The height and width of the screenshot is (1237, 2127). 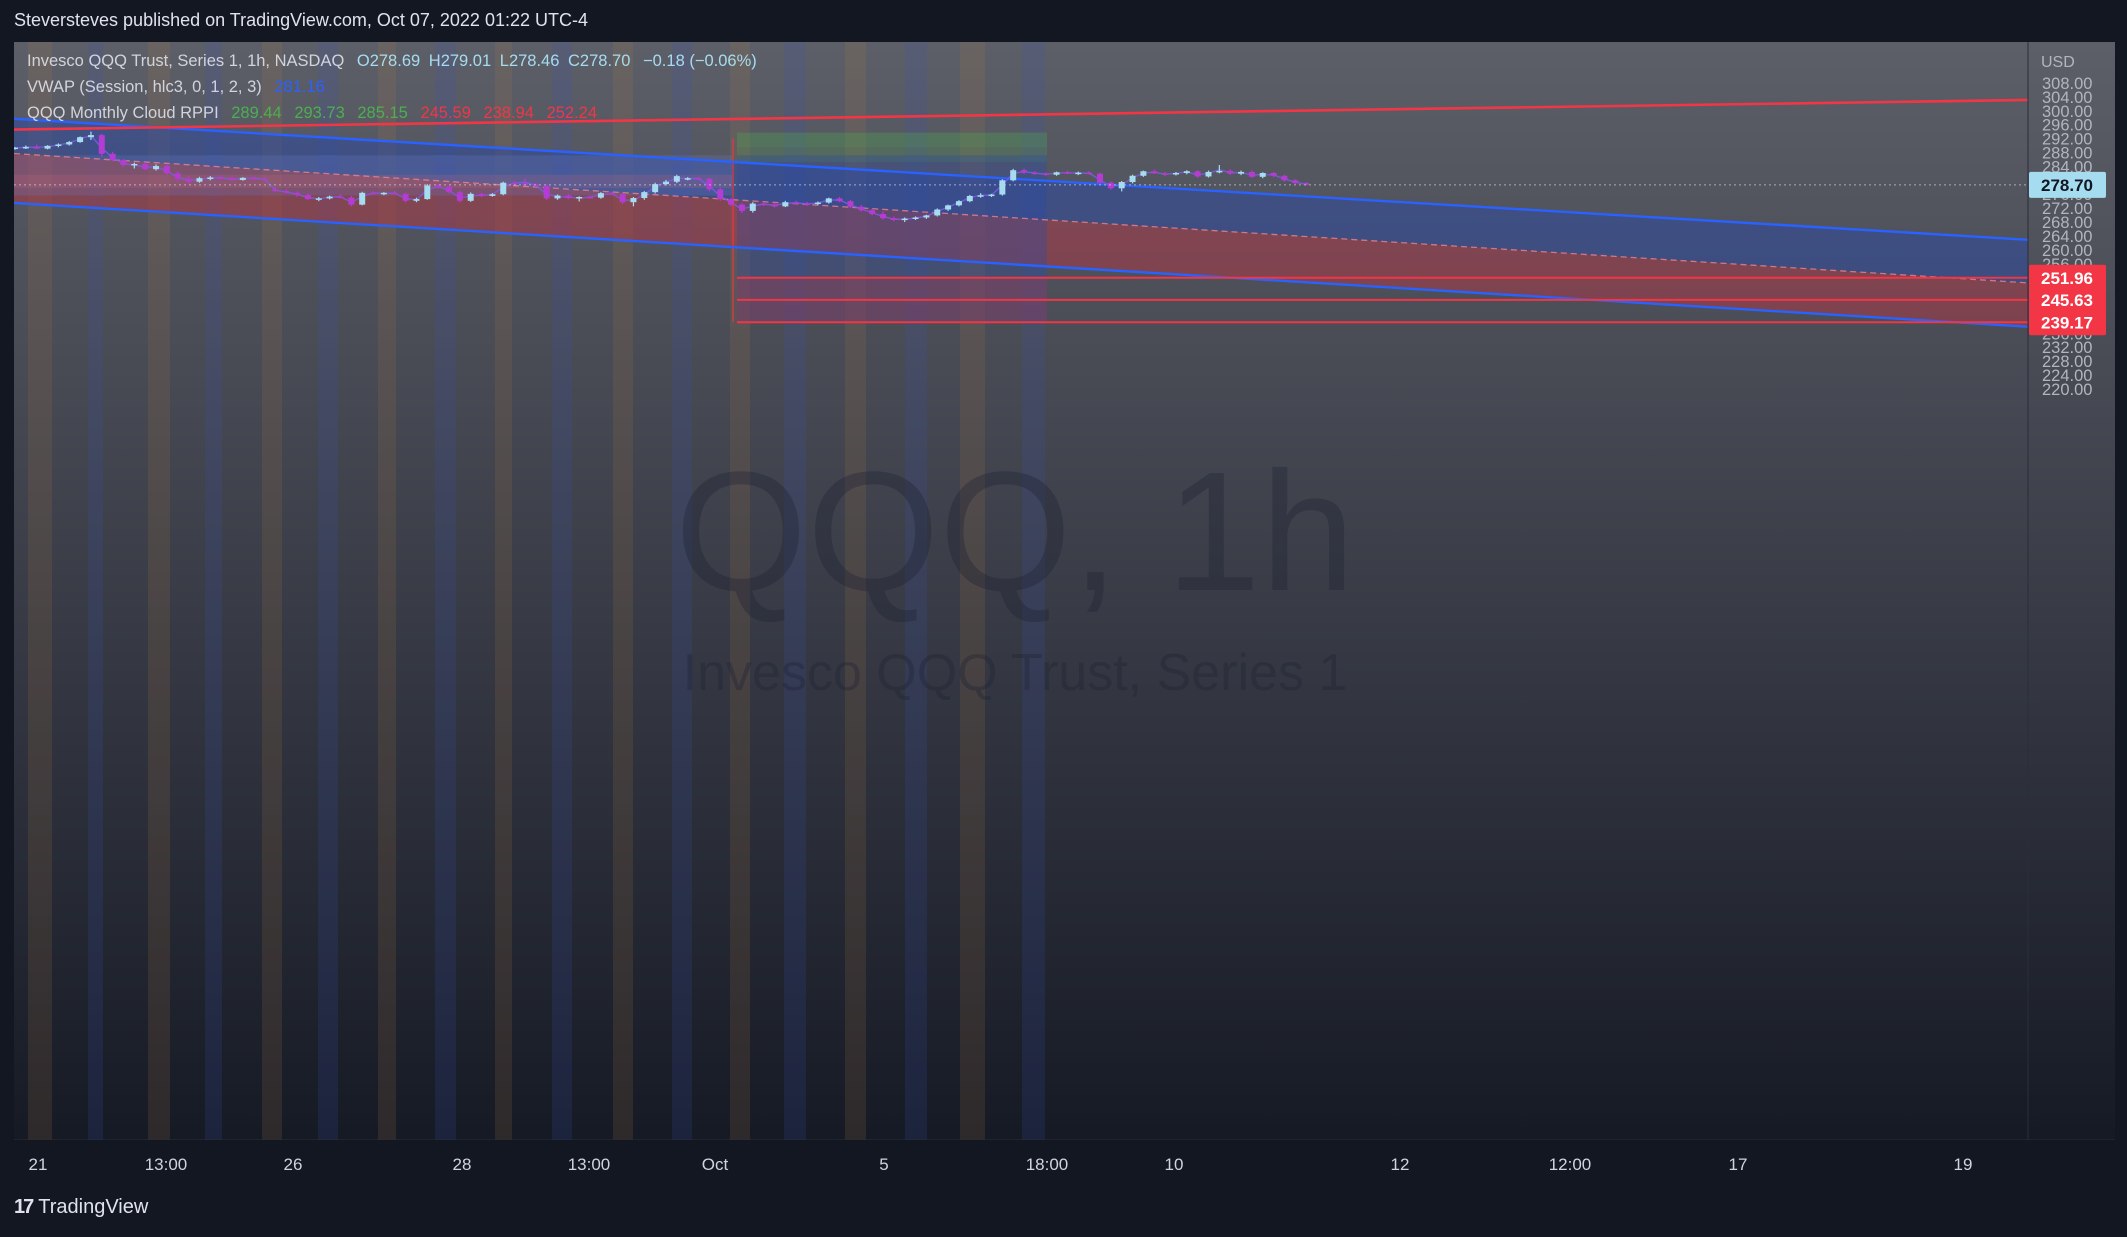 What do you see at coordinates (1400, 1164) in the screenshot?
I see `time-tick-label: 12` at bounding box center [1400, 1164].